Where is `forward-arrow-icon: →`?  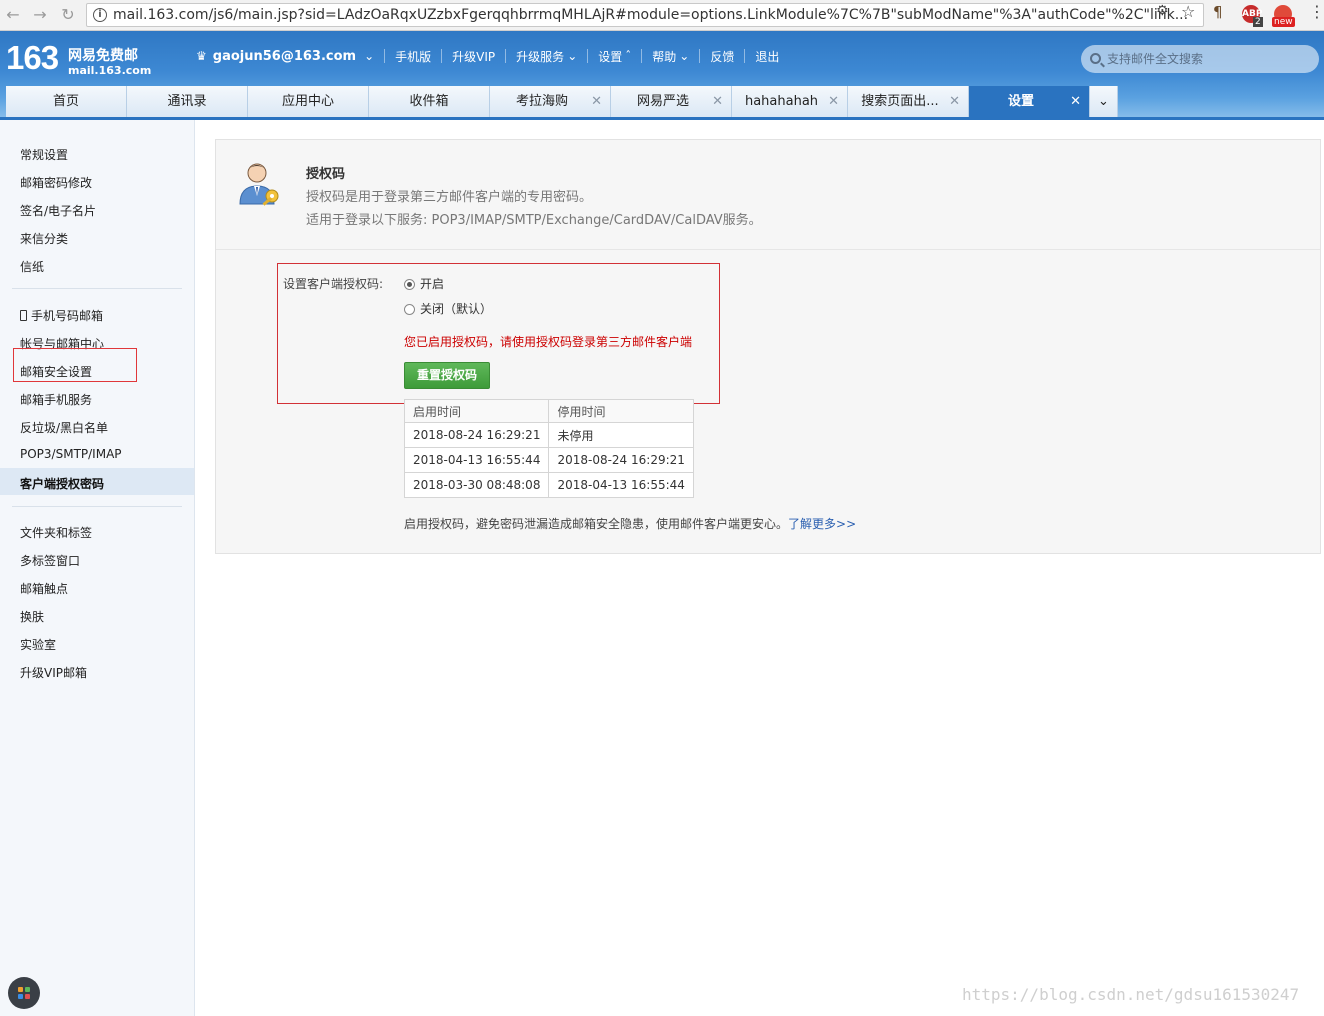
forward-arrow-icon: → is located at coordinates (40, 15).